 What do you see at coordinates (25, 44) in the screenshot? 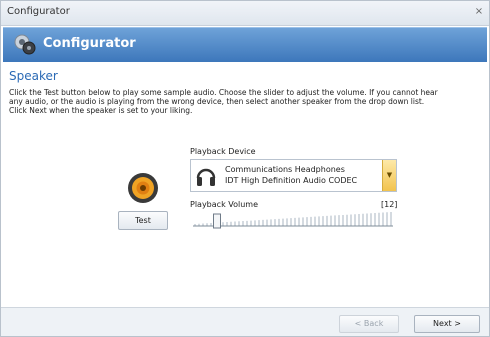
I see `configurator-gear-icon` at bounding box center [25, 44].